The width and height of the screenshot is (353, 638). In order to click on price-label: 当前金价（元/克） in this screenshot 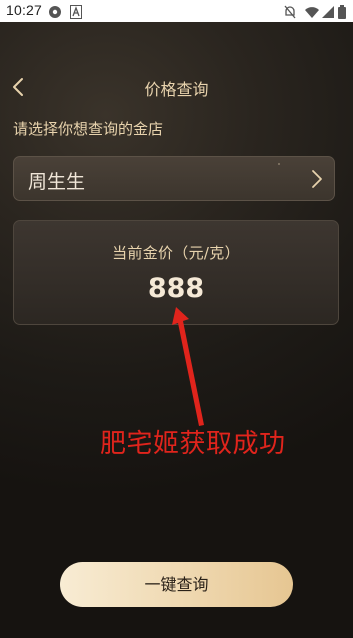, I will do `click(176, 253)`.